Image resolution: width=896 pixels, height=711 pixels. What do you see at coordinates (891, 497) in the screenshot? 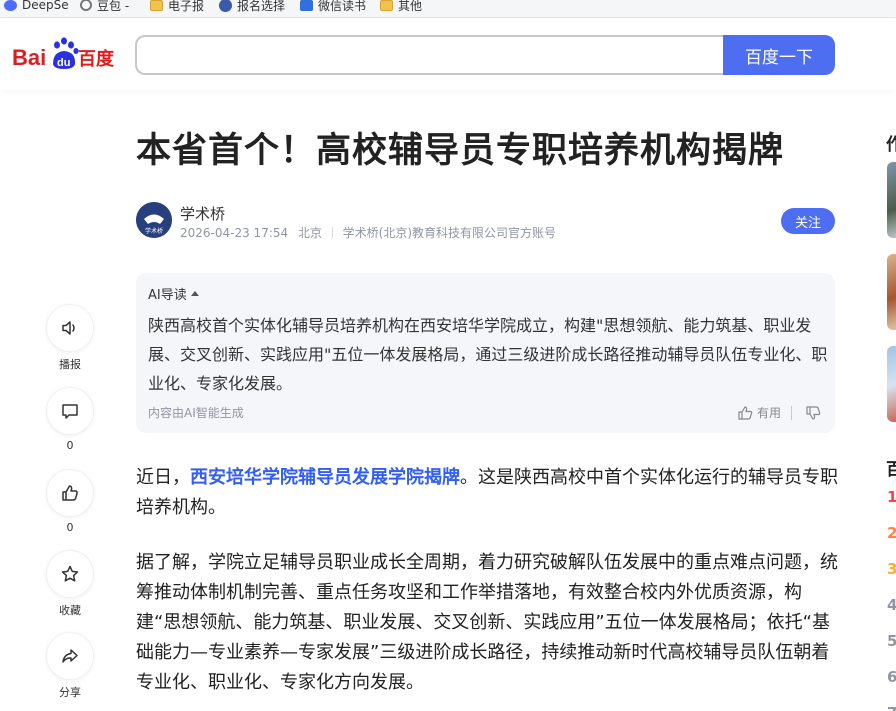
I see `hot-rank-number: 1` at bounding box center [891, 497].